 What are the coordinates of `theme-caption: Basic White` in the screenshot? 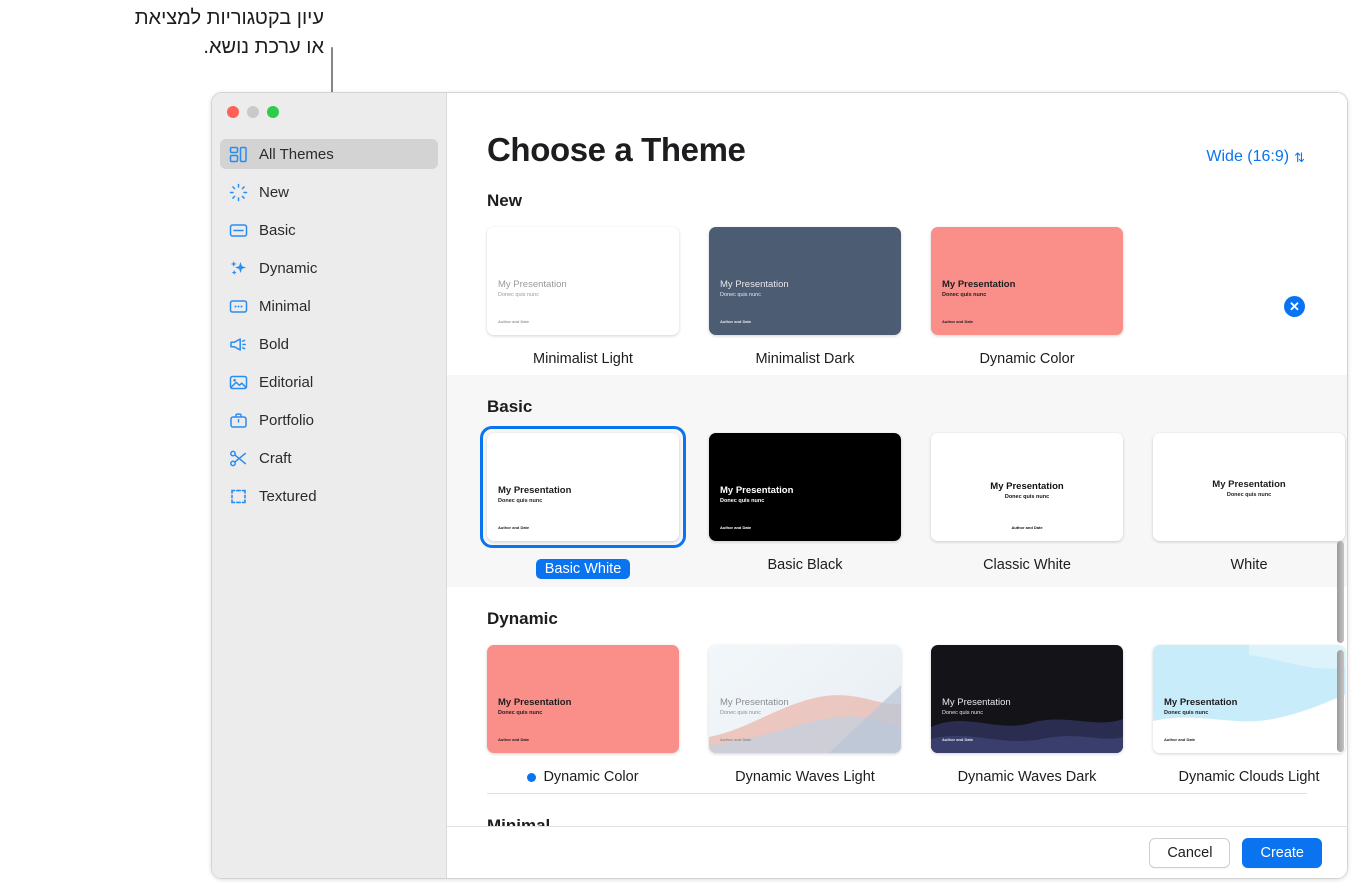 It's located at (583, 569).